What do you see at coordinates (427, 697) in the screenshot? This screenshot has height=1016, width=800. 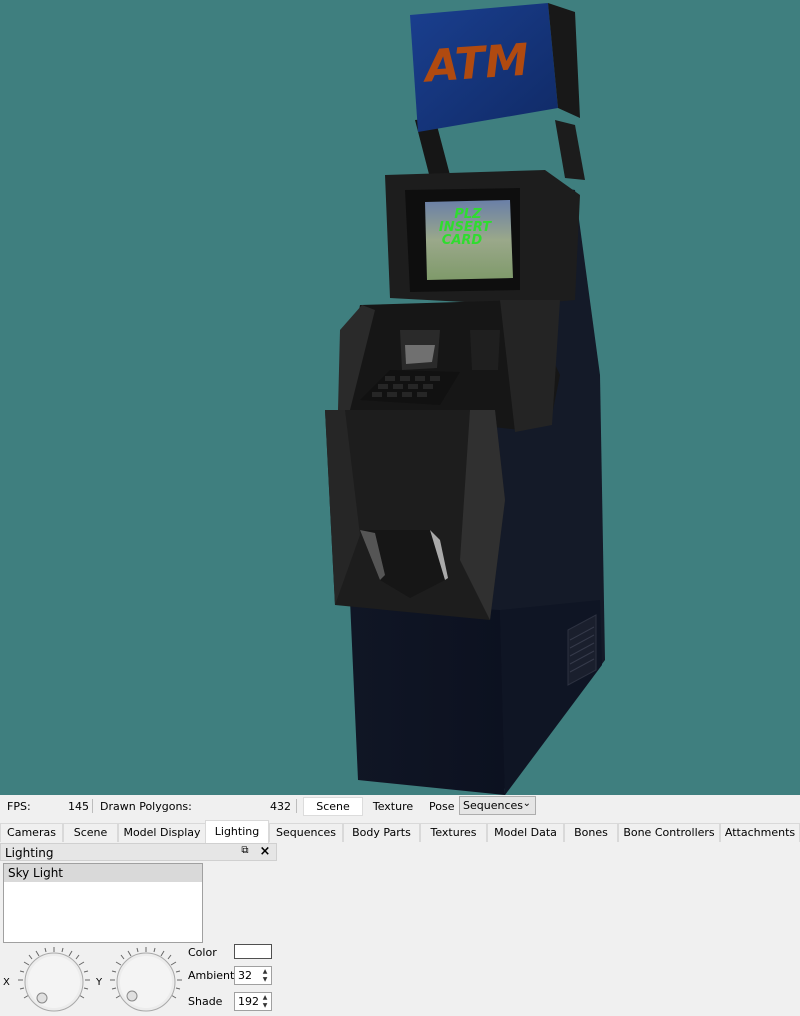 I see `atm-base` at bounding box center [427, 697].